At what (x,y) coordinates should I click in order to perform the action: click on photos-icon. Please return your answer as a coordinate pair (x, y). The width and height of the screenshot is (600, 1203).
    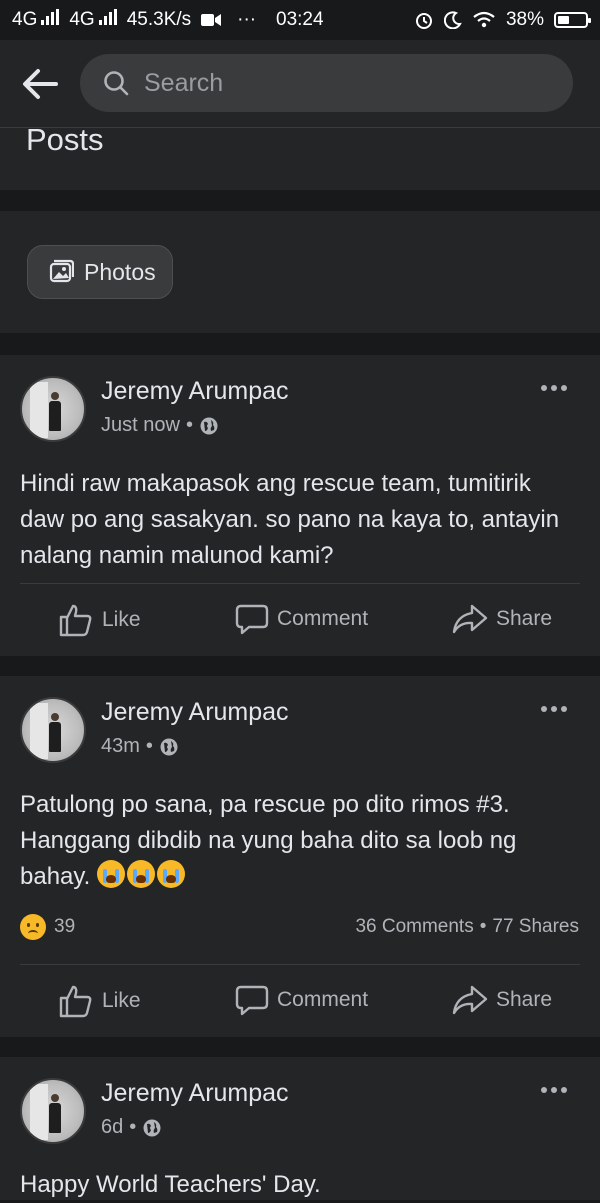
    Looking at the image, I should click on (61, 271).